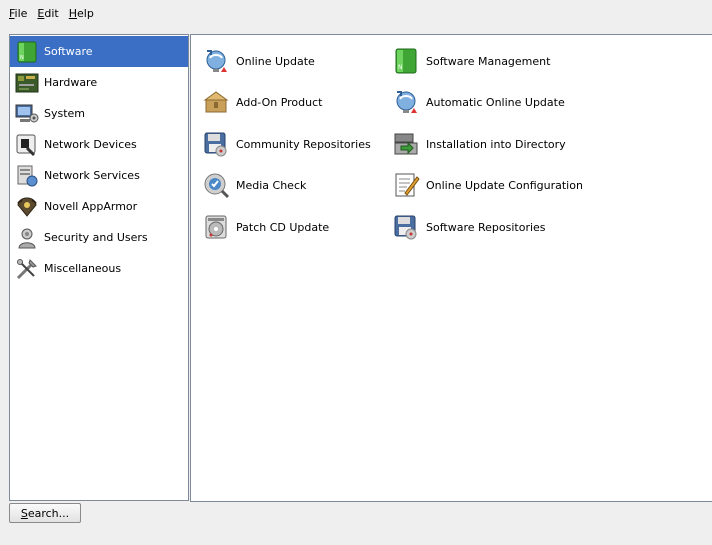 The width and height of the screenshot is (712, 545). Describe the element at coordinates (27, 238) in the screenshot. I see `security-users-icon` at that location.